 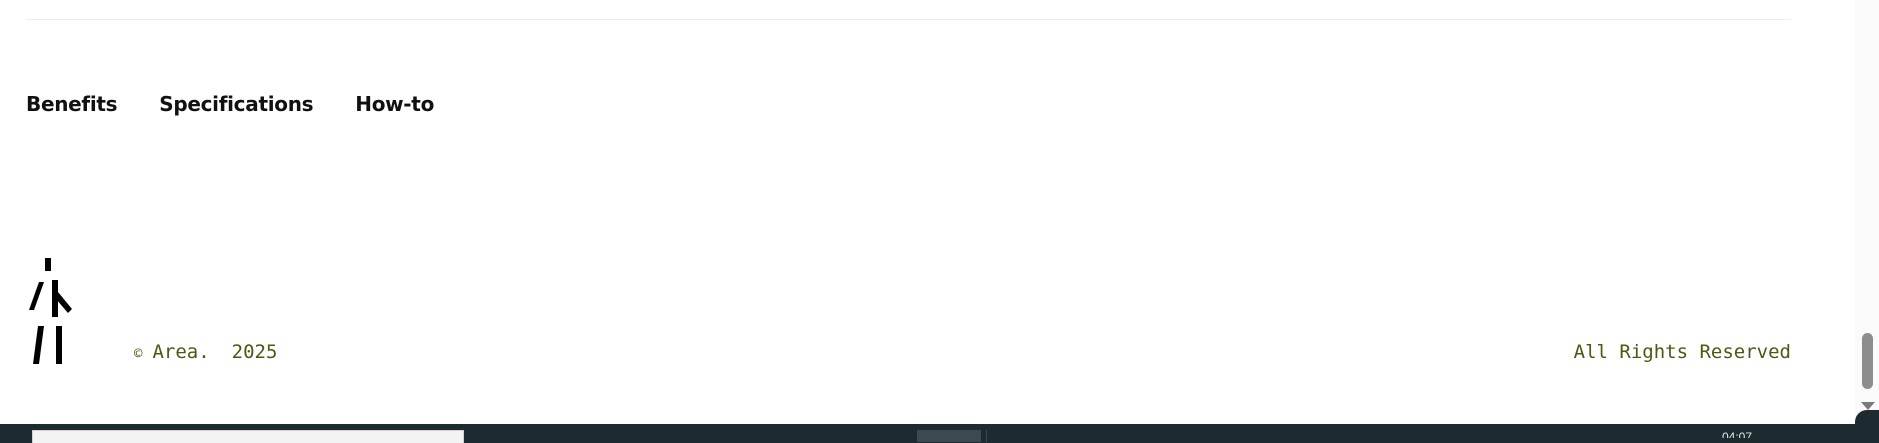 I want to click on nav-link-how-to: How-to, so click(x=394, y=104).